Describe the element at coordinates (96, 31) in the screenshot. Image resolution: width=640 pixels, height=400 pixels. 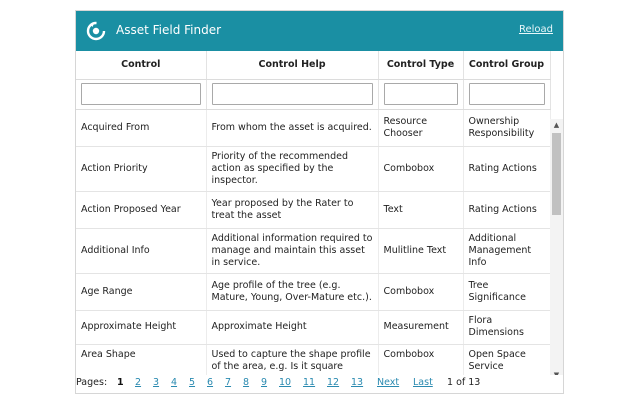
I see `refresh-logo-icon` at that location.